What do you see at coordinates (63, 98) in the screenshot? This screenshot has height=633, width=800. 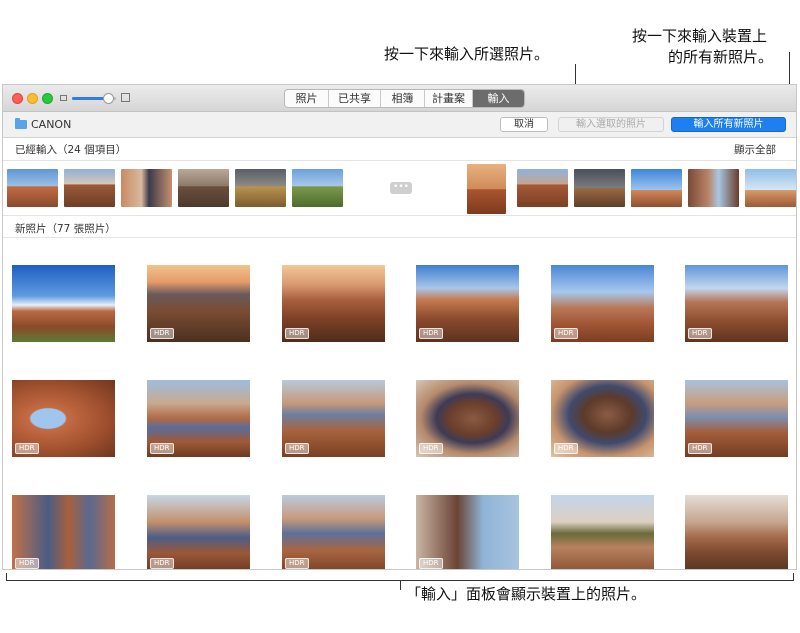 I see `zoom-out-icon` at bounding box center [63, 98].